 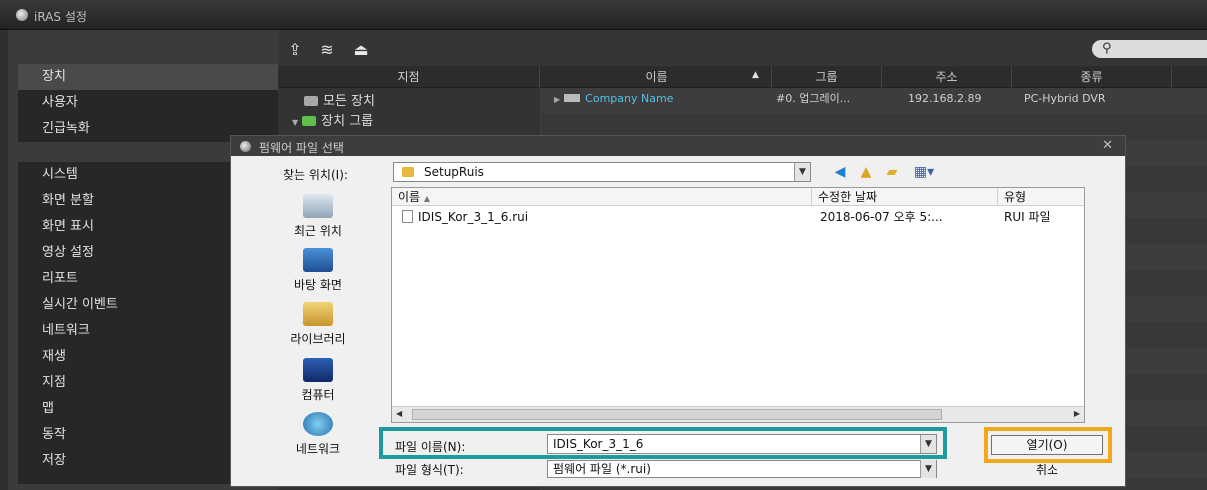 What do you see at coordinates (429, 470) in the screenshot?
I see `filetype-label: 파일 형식(T):` at bounding box center [429, 470].